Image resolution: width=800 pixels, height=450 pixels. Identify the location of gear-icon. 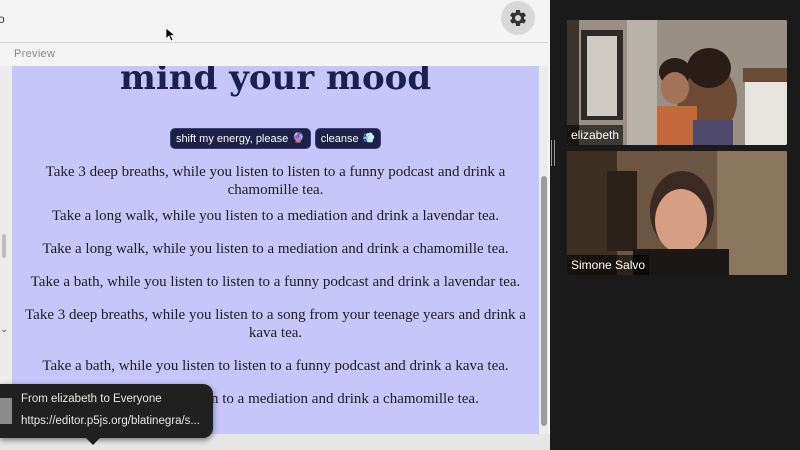
(518, 17).